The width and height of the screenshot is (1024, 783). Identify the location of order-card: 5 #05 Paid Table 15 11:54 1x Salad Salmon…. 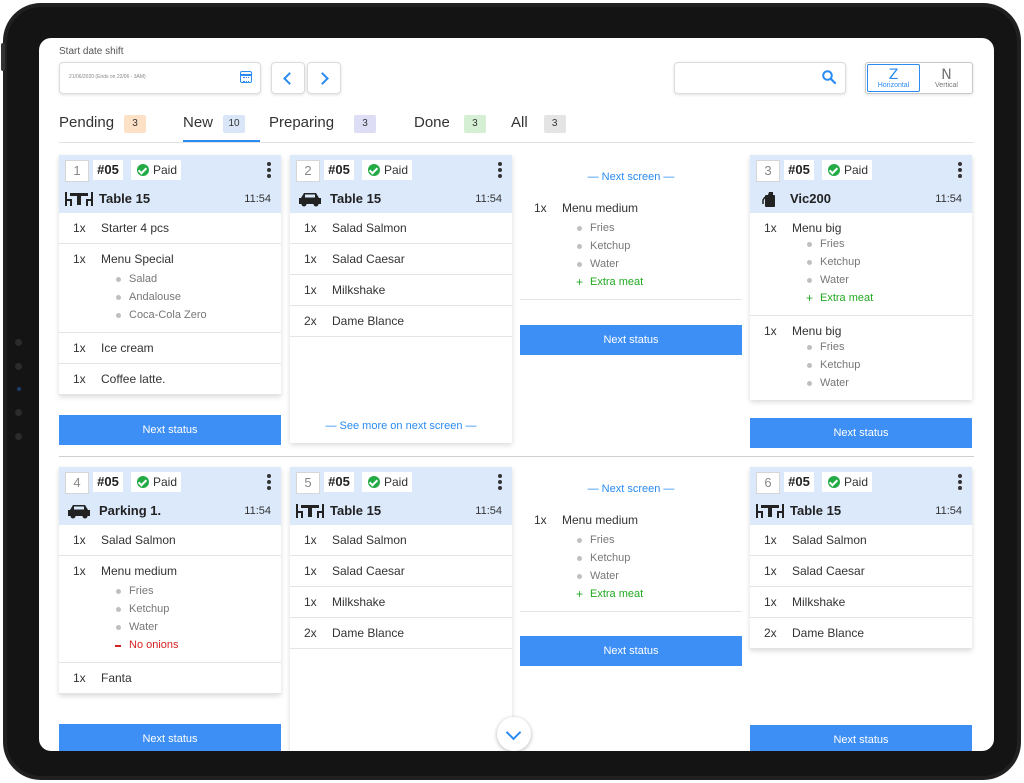
(401, 609).